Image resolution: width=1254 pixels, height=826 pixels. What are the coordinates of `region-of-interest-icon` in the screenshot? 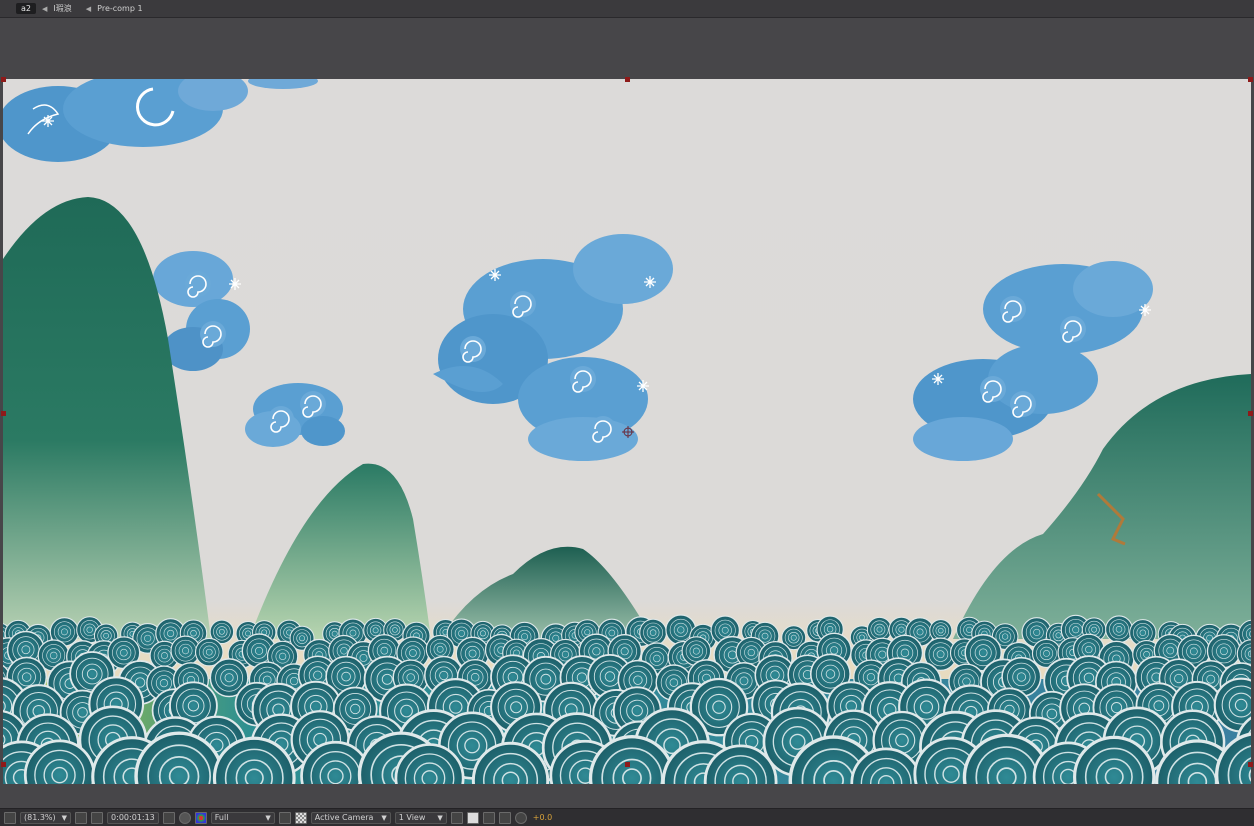 It's located at (284, 817).